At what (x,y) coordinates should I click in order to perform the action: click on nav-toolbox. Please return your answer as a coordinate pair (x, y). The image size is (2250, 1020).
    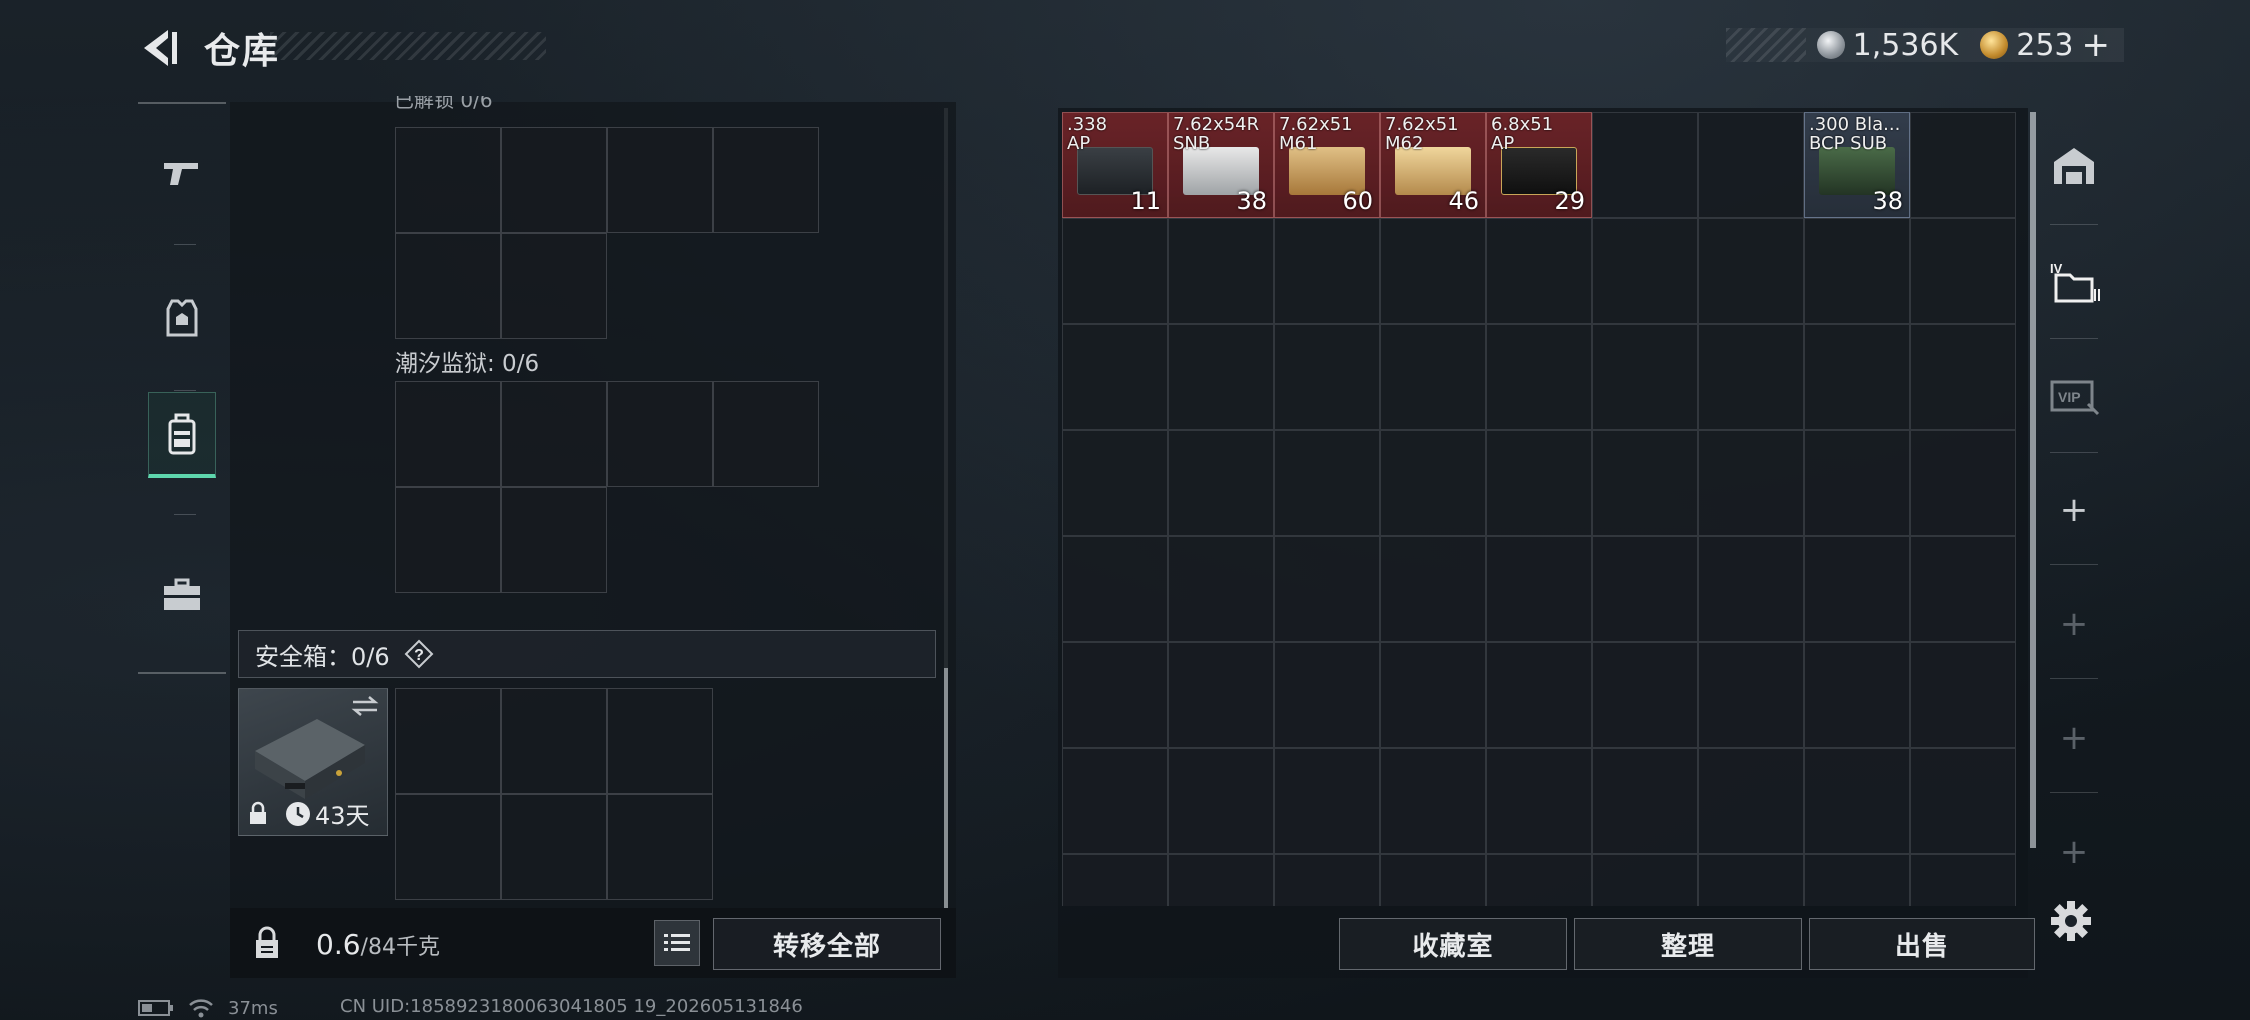
    Looking at the image, I should click on (182, 595).